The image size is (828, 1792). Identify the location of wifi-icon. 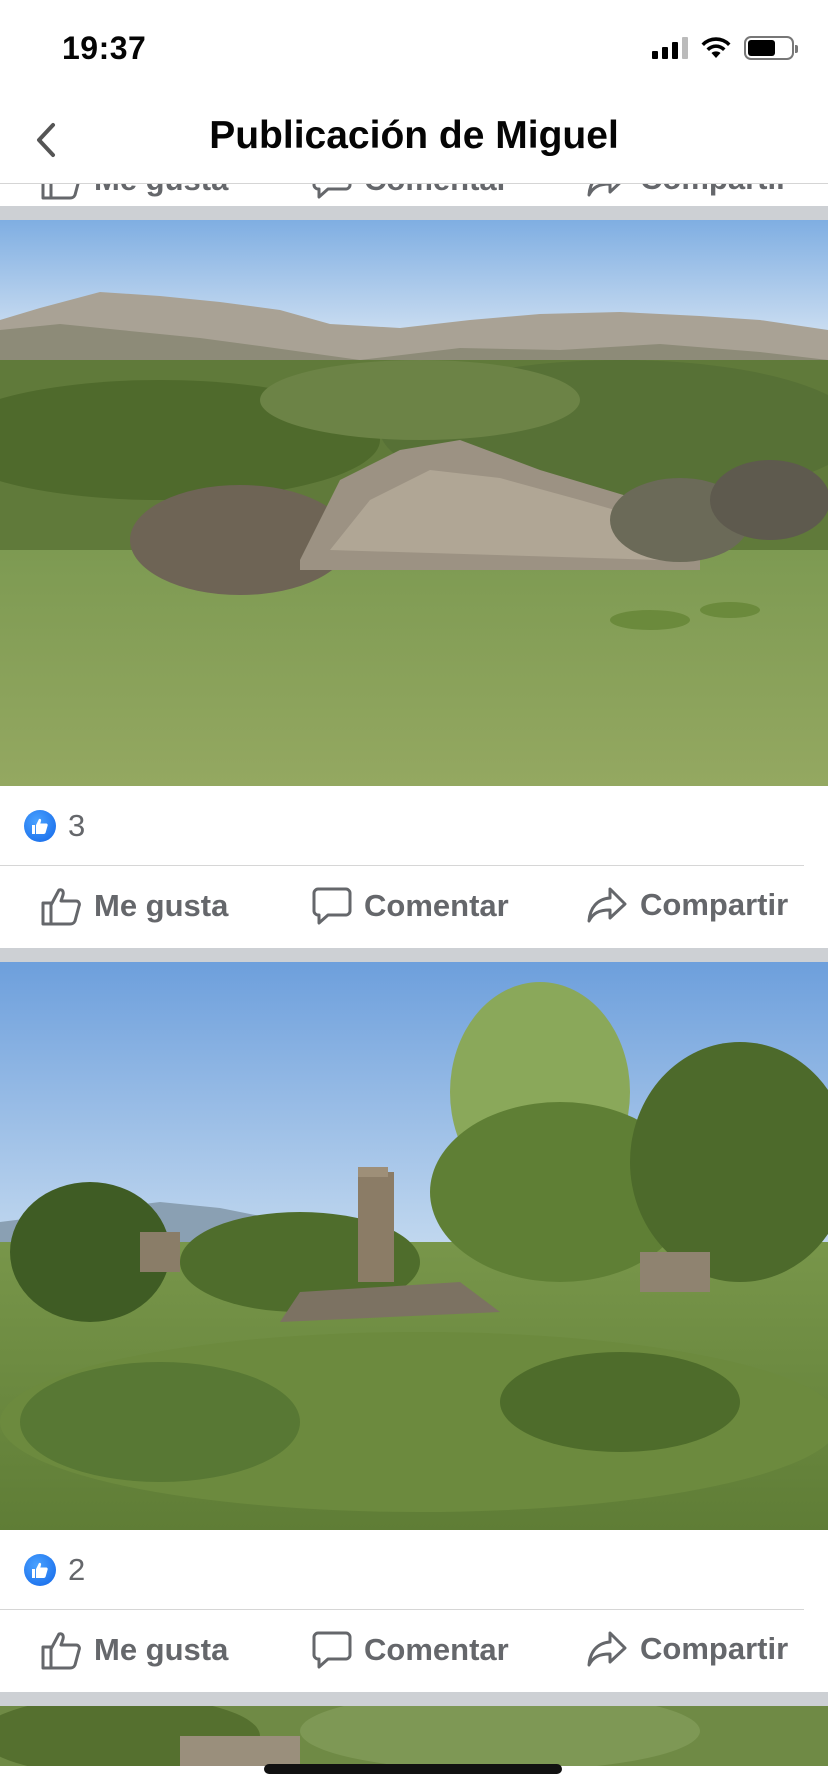
(716, 47).